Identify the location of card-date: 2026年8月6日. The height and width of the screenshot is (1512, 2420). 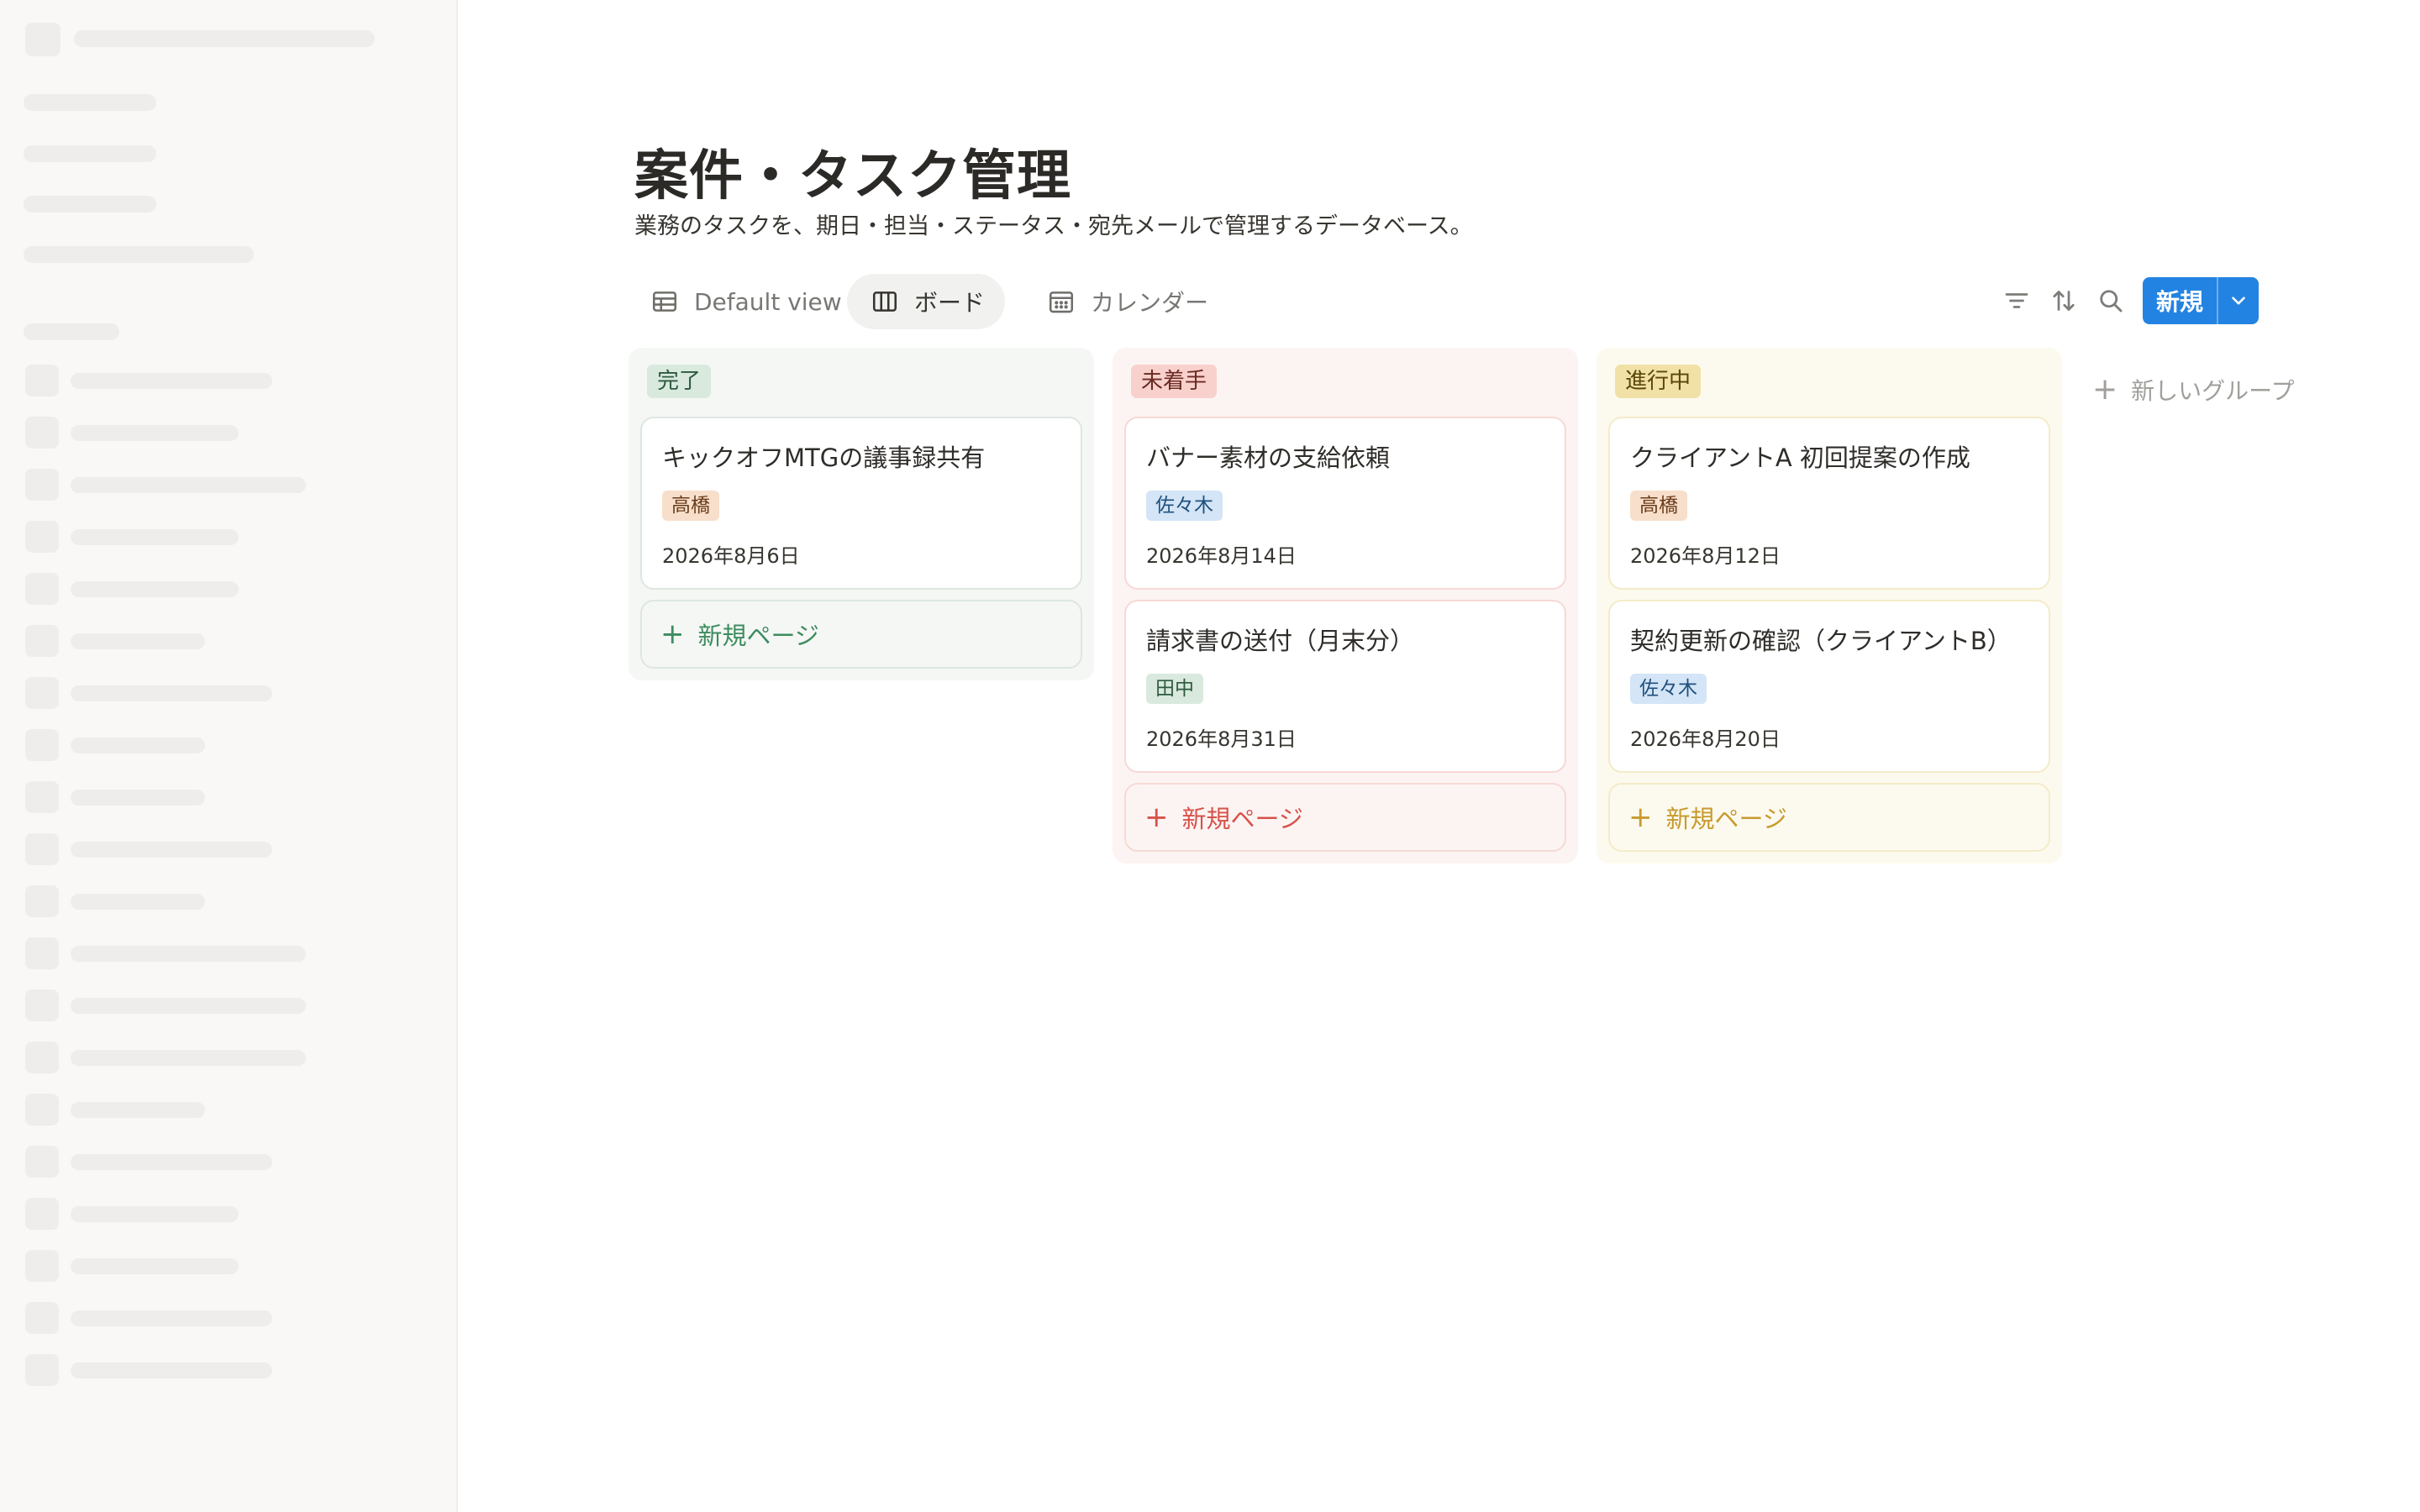
(731, 556).